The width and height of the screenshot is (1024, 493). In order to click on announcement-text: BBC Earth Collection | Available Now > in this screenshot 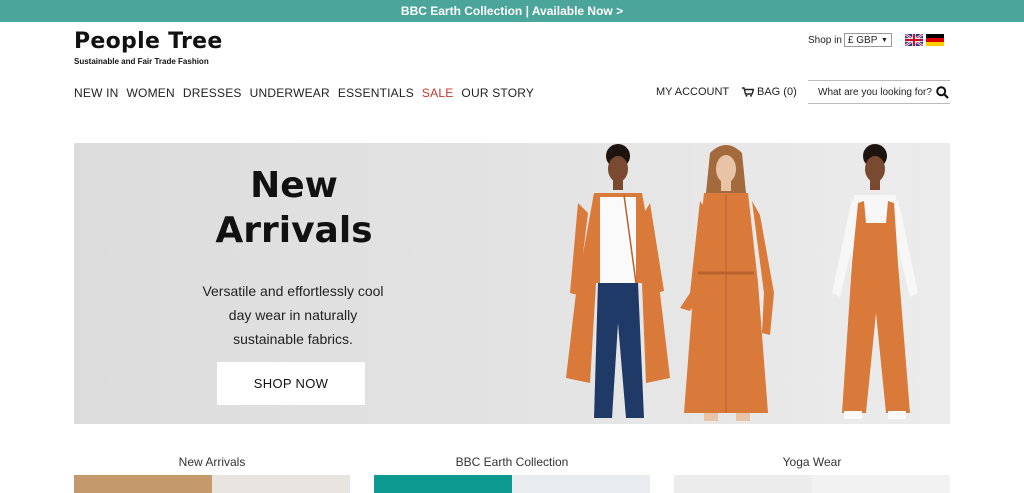, I will do `click(512, 11)`.